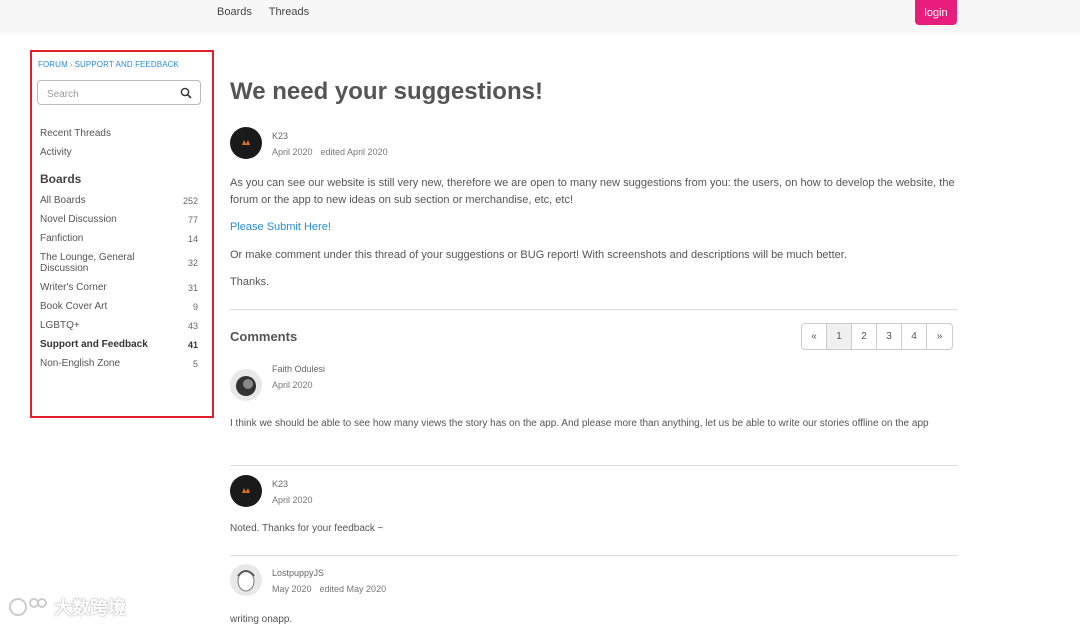 The width and height of the screenshot is (1080, 629). I want to click on board-name: Fanfiction, so click(62, 238).